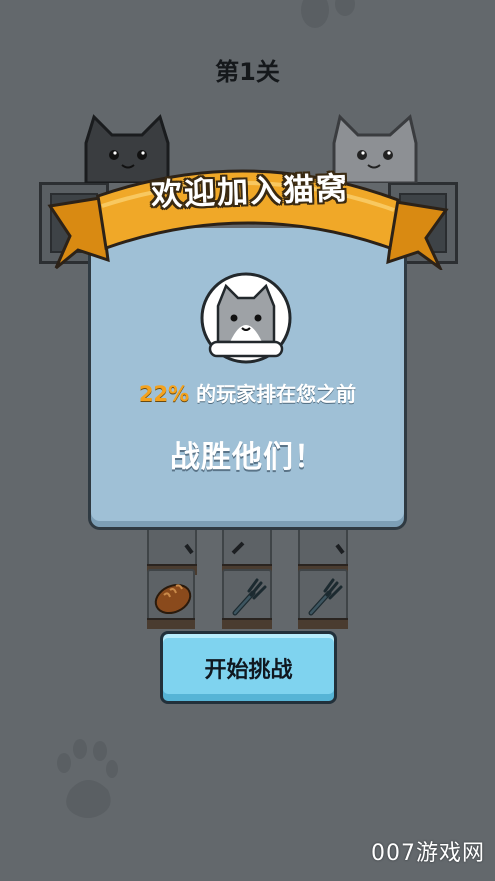 The image size is (495, 881). What do you see at coordinates (250, 192) in the screenshot?
I see `banner-title: 欢迎加入猫窝` at bounding box center [250, 192].